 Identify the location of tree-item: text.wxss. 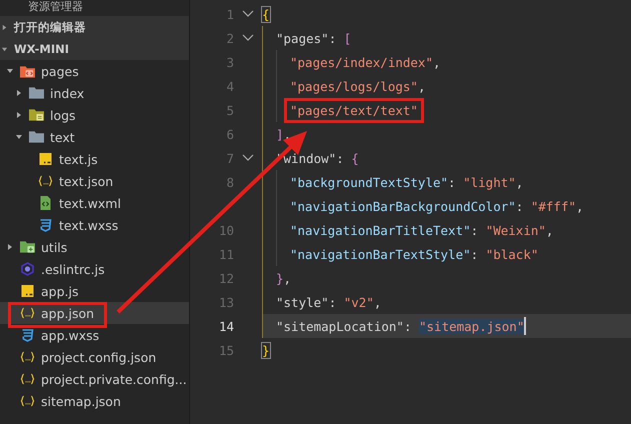
(94, 225).